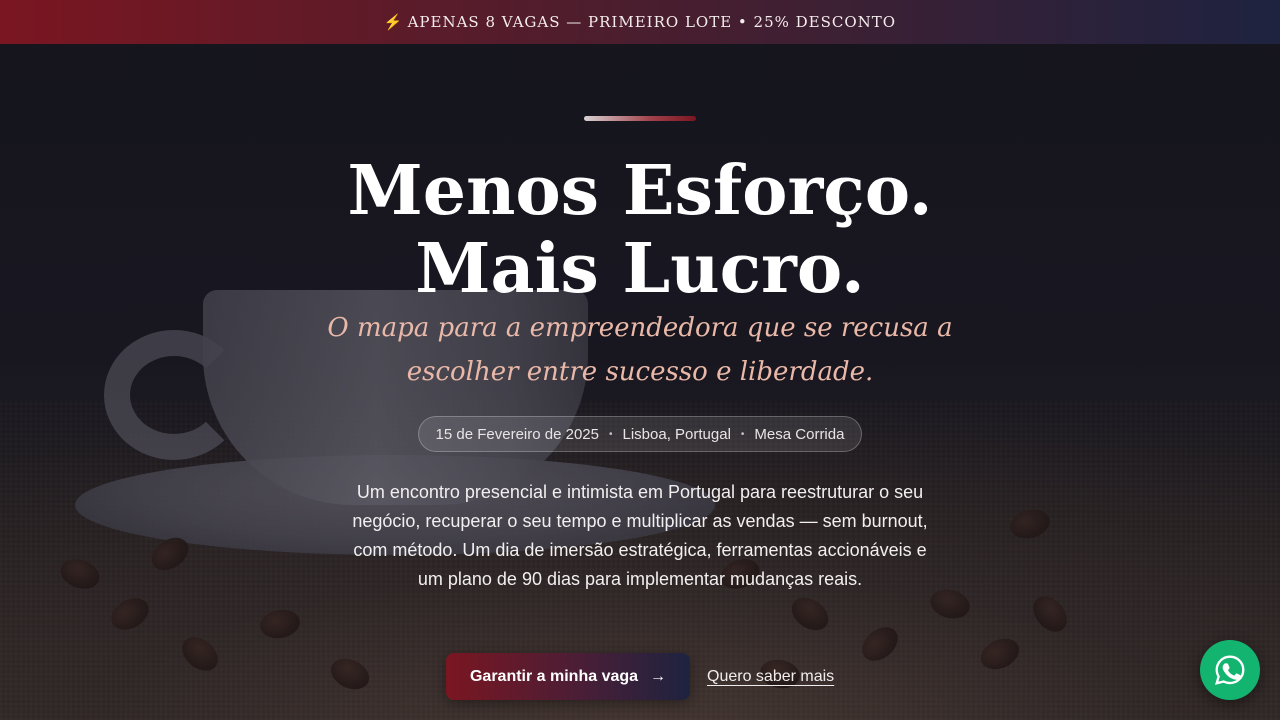 The image size is (1280, 720). I want to click on headline-line-1: Menos Esforço., so click(640, 191).